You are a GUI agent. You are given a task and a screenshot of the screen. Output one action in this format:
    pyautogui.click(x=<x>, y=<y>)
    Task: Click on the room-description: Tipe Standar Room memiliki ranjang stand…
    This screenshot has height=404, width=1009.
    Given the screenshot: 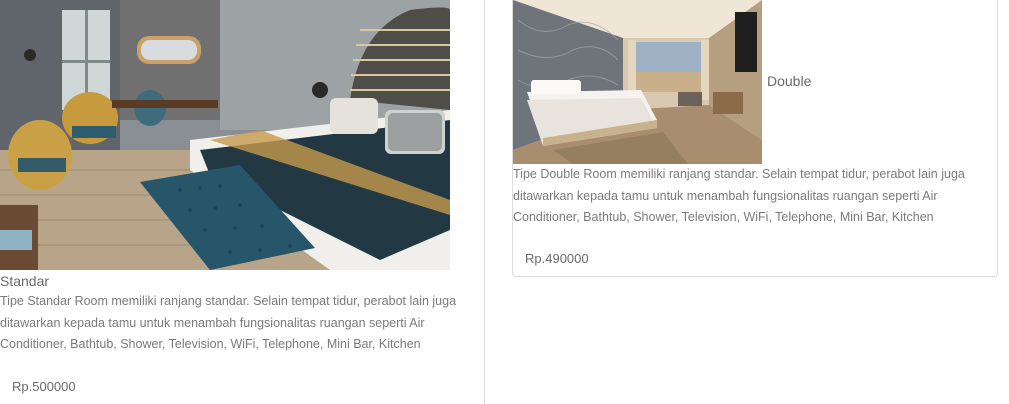 What is the action you would take?
    pyautogui.click(x=228, y=322)
    